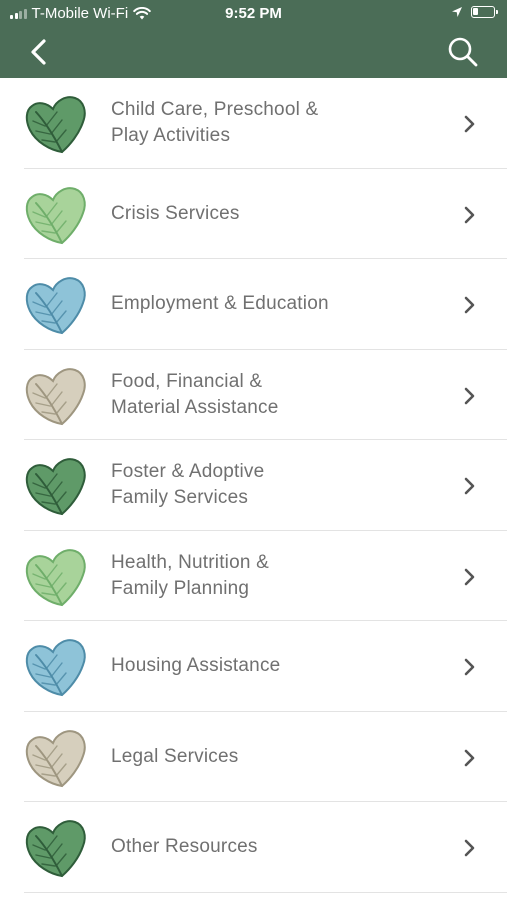 This screenshot has height=900, width=507. What do you see at coordinates (175, 756) in the screenshot?
I see `category-label-line1: Legal Services` at bounding box center [175, 756].